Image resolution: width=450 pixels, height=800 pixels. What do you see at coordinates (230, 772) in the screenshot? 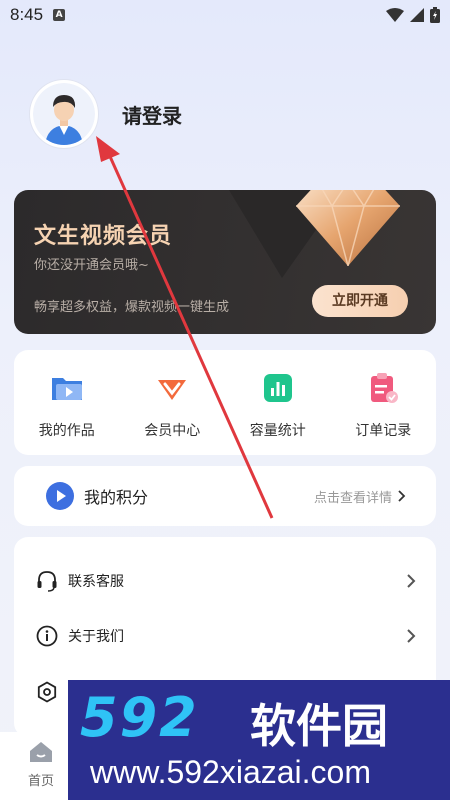
I see `watermark-url: www.592xiazai.com` at bounding box center [230, 772].